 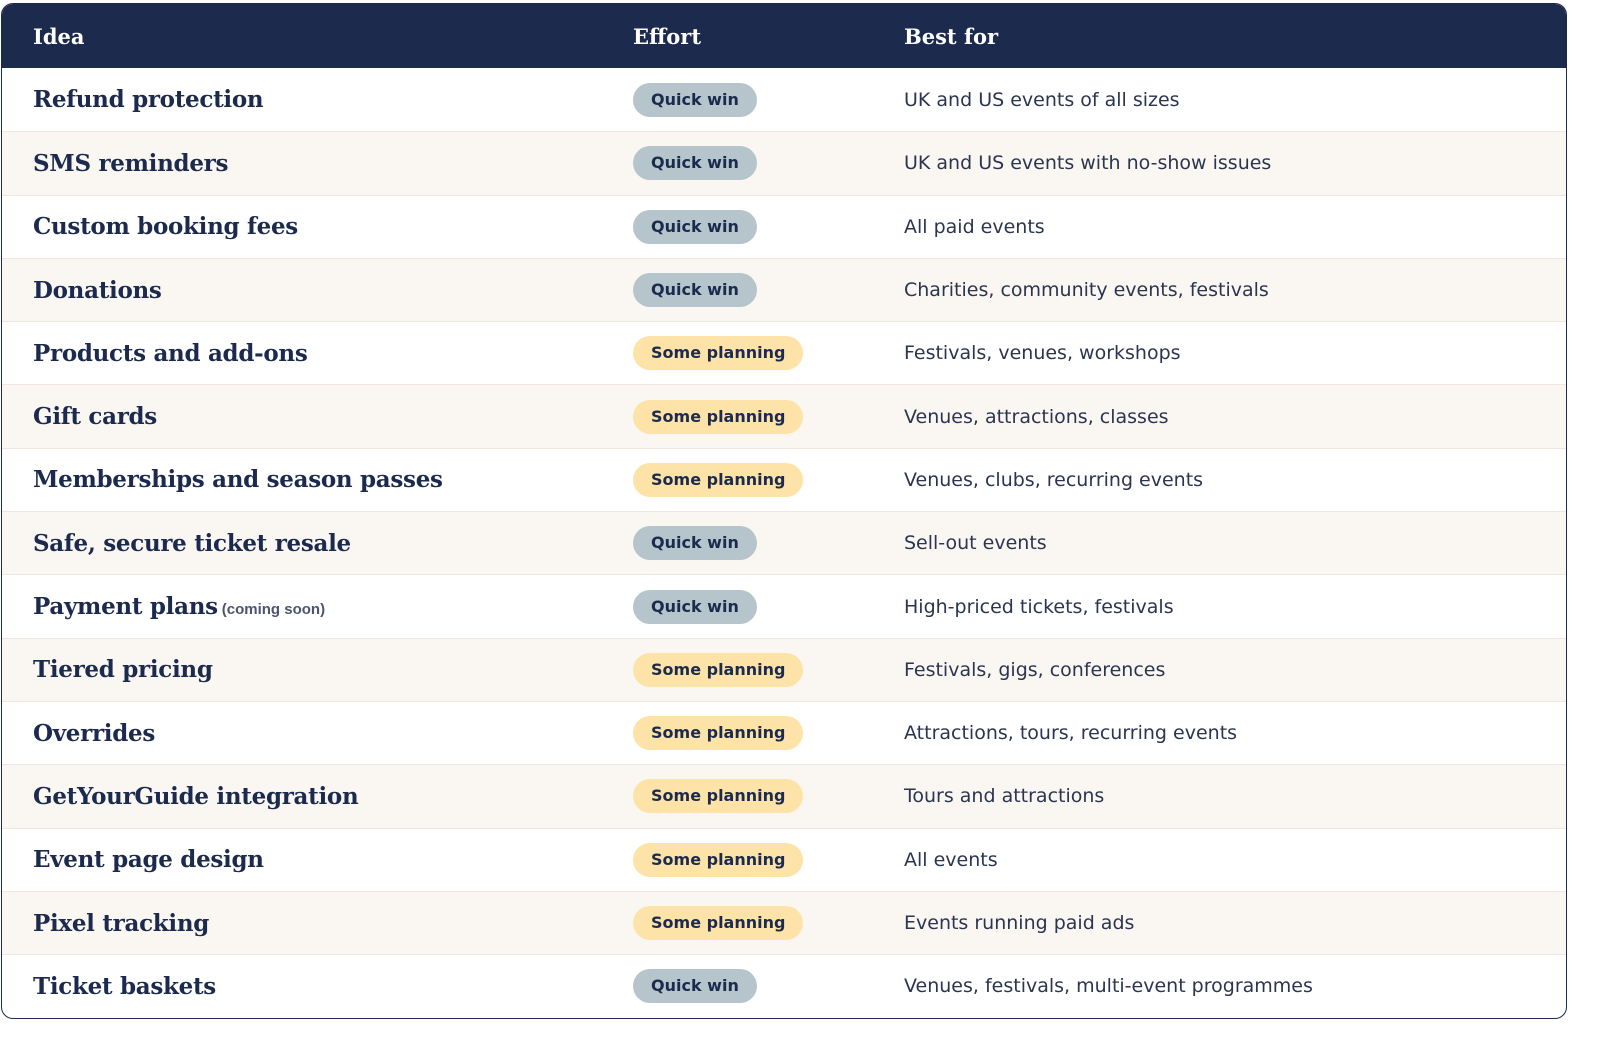 I want to click on best-for-text: All events, so click(x=951, y=859).